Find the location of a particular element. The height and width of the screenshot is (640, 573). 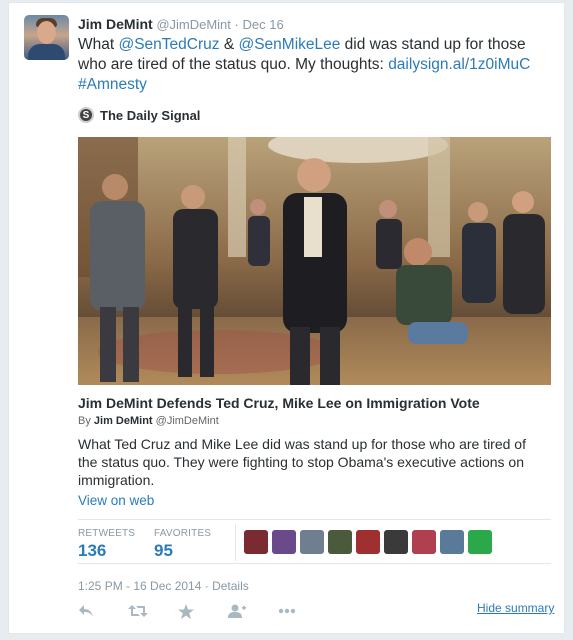

tweet-header: Jim DeMint @JimDeMint · Dec 16 is located at coordinates (181, 24).